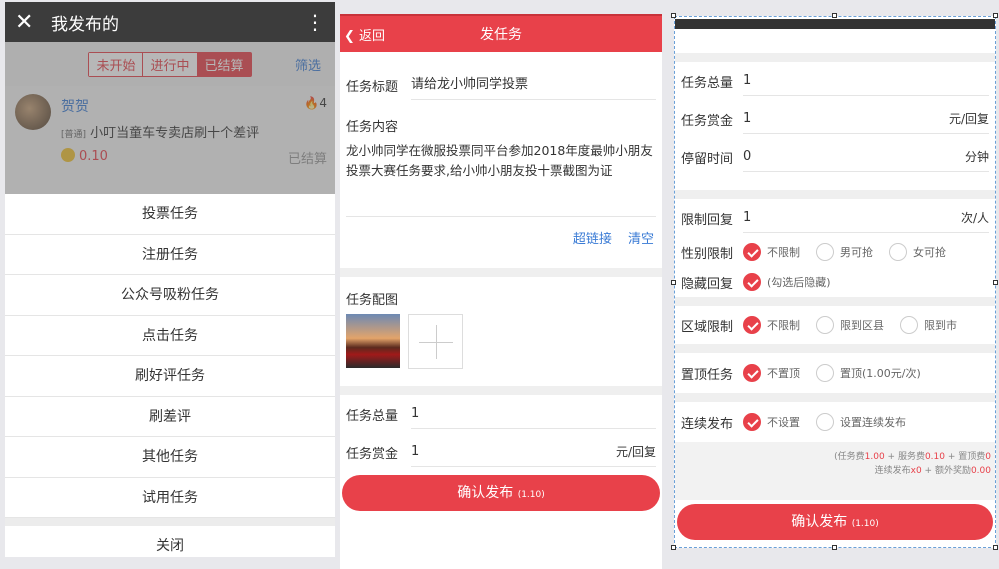  Describe the element at coordinates (533, 85) in the screenshot. I see `task-title-input: 请给龙小帅同学投票` at that location.